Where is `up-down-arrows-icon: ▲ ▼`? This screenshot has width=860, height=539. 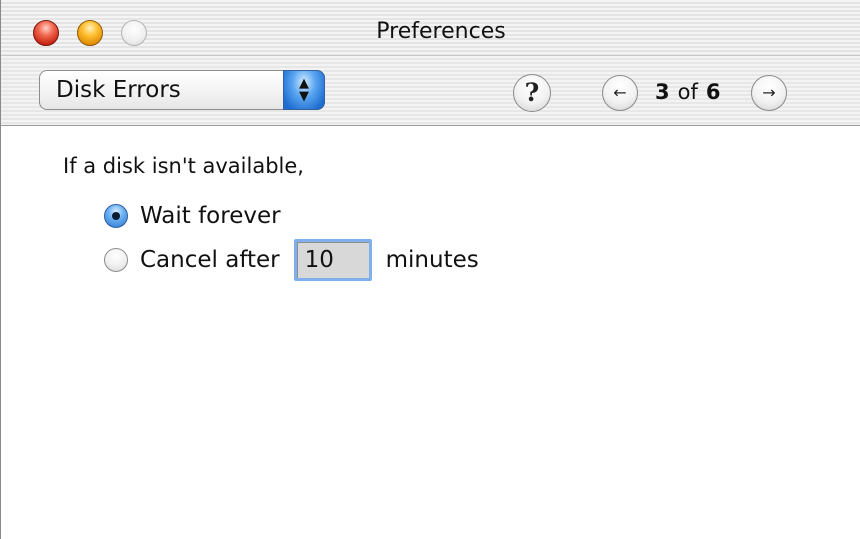 up-down-arrows-icon: ▲ ▼ is located at coordinates (304, 90).